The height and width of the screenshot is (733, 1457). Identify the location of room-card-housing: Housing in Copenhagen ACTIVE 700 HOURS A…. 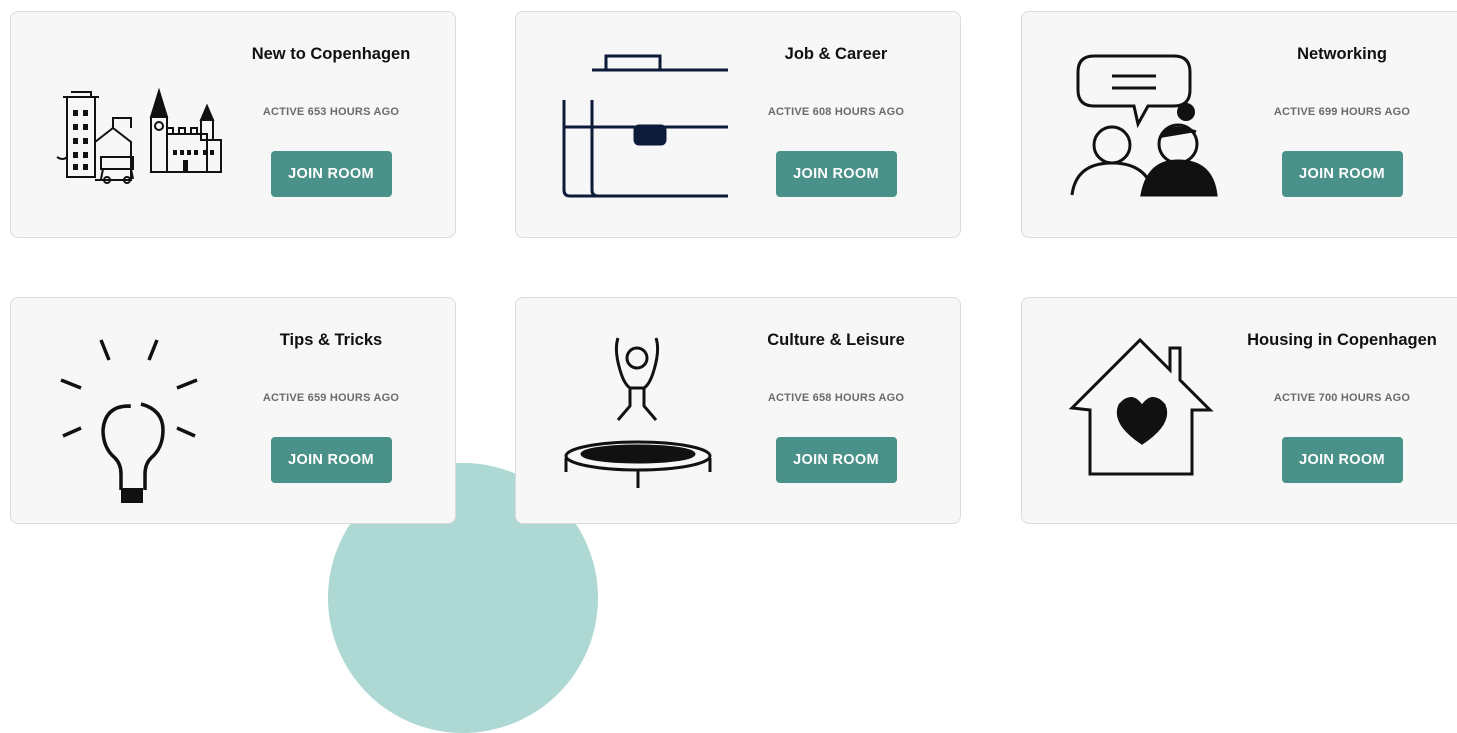
(1239, 410).